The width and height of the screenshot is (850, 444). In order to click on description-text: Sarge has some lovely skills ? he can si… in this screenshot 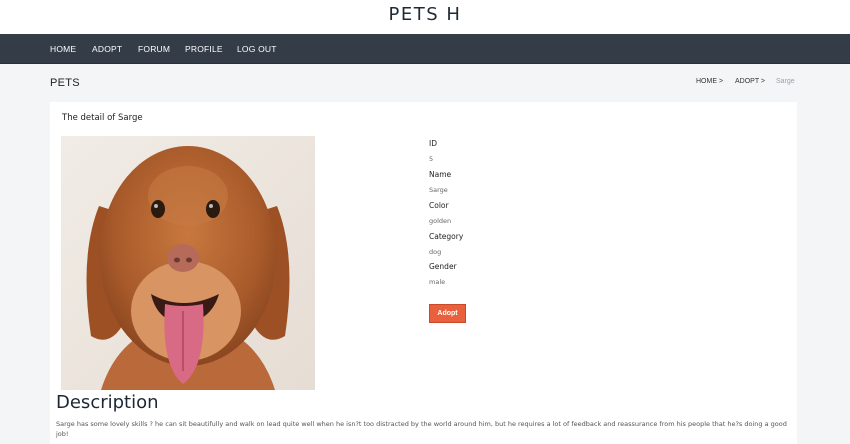, I will do `click(421, 429)`.